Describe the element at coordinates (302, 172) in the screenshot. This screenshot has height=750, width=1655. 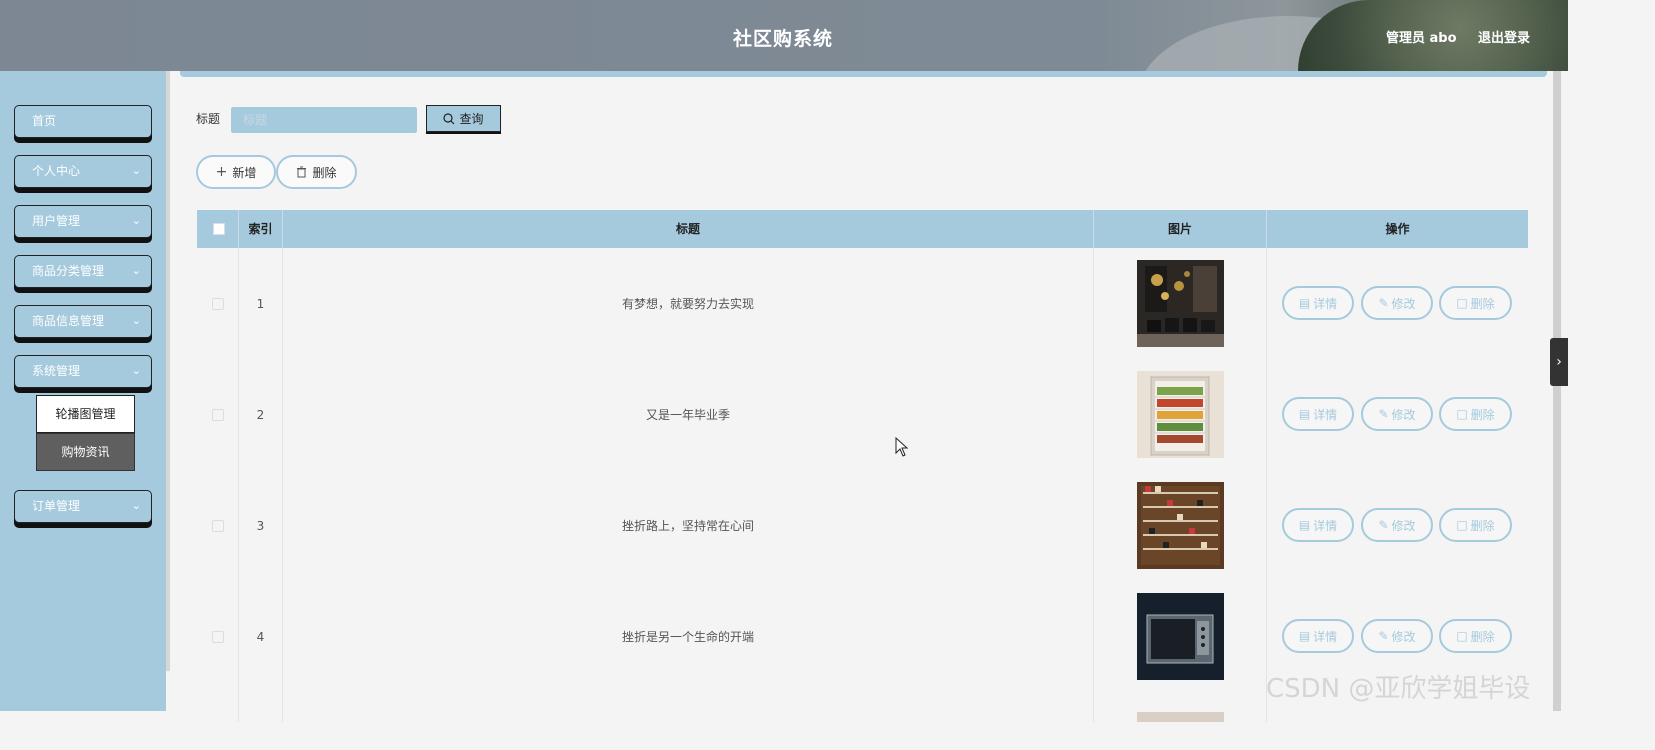
I see `trash-icon` at that location.